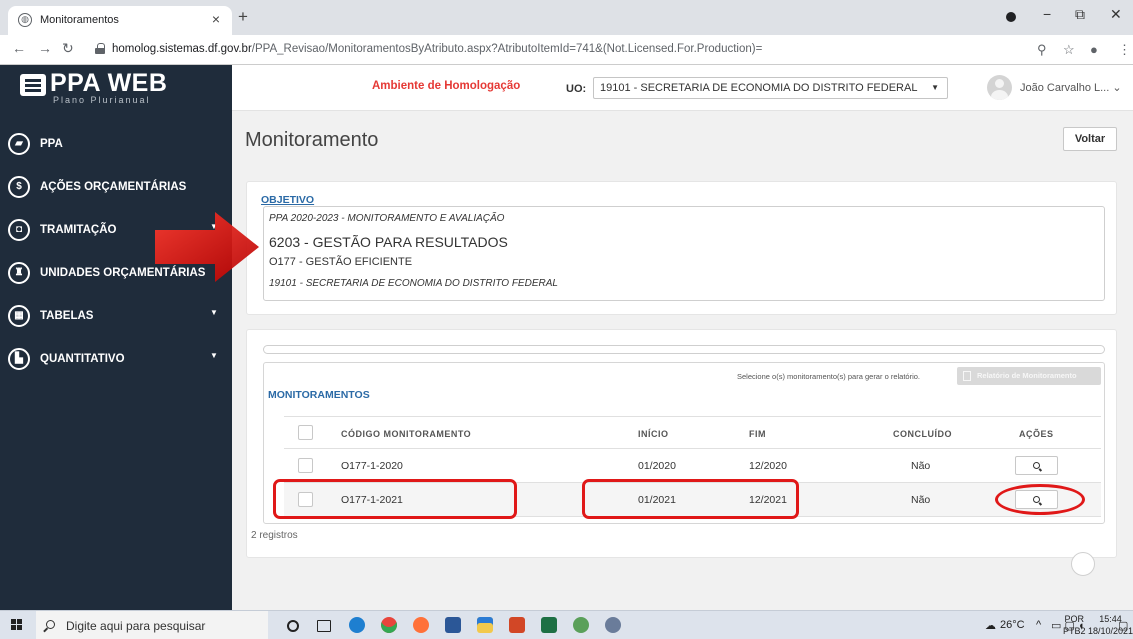 Image resolution: width=1133 pixels, height=639 pixels. I want to click on tray-chevron-icon: ^, so click(1038, 625).